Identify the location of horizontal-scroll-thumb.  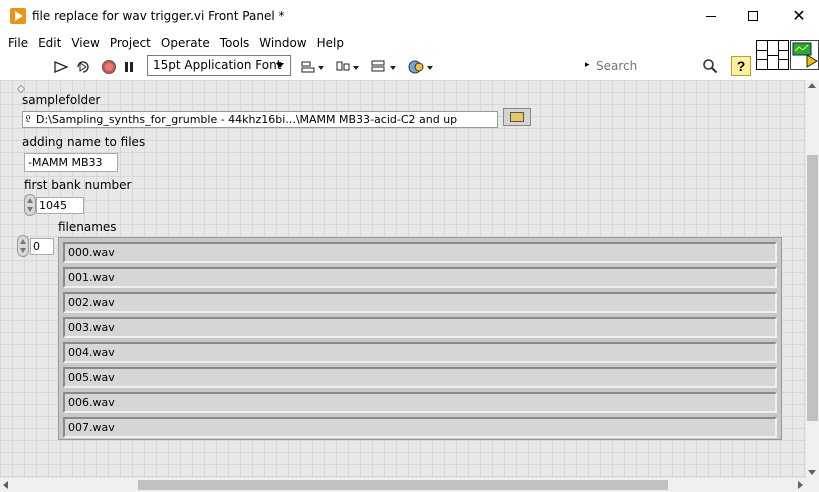
(403, 485).